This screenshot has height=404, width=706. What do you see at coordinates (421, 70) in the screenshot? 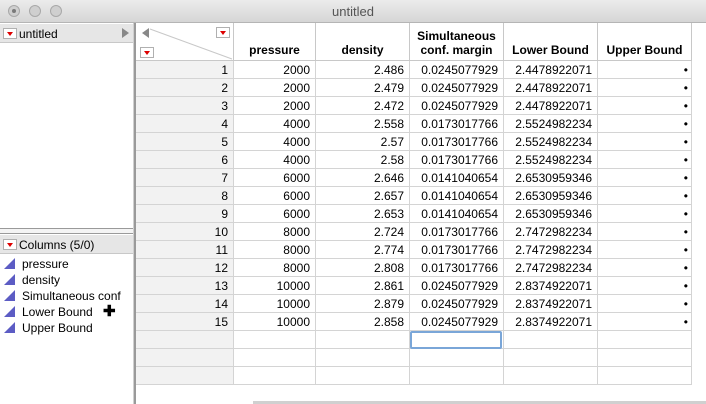
I see `table-row: 1 2000 2.486 0.0245077929 2.4478922071 •` at bounding box center [421, 70].